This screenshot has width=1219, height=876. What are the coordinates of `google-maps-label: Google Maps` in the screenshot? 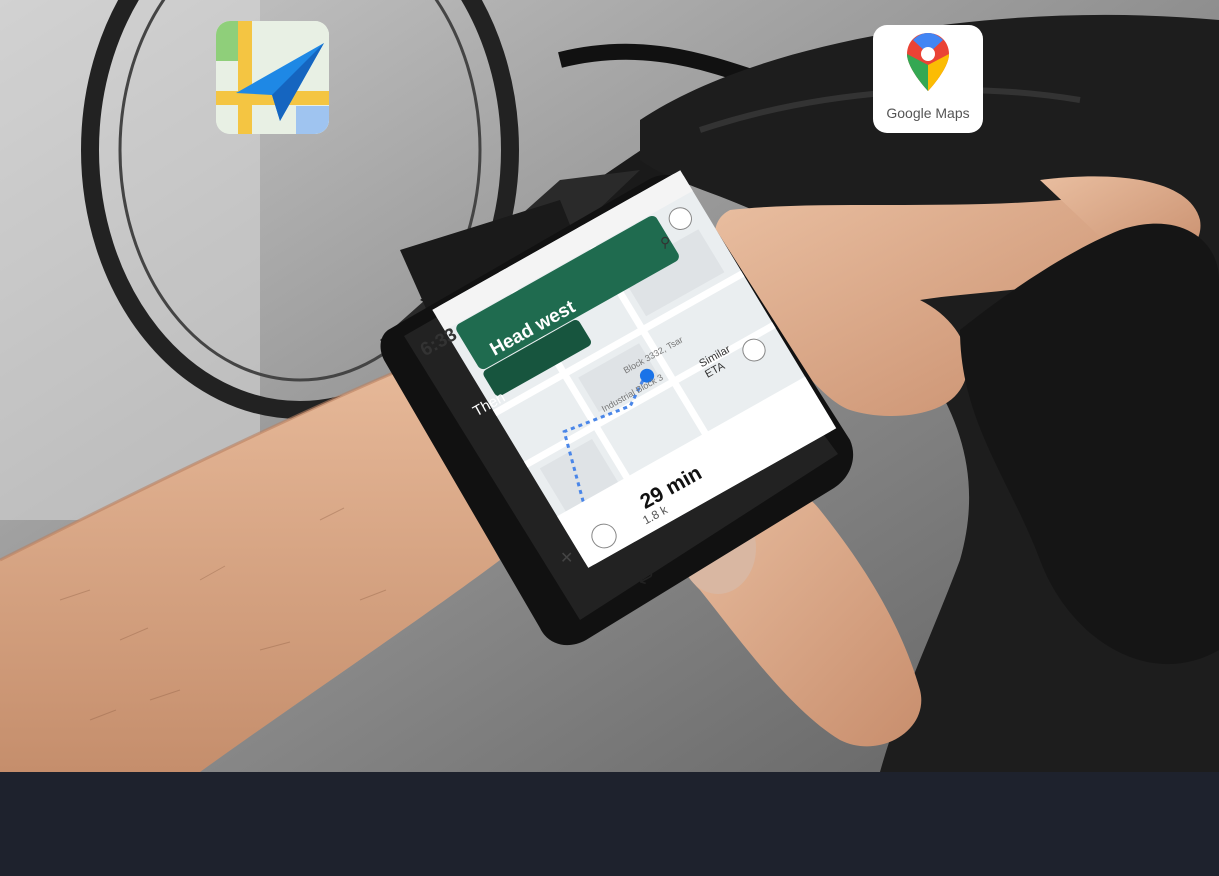 It's located at (928, 113).